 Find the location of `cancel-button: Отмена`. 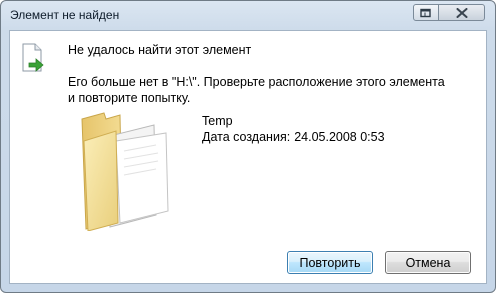

cancel-button: Отмена is located at coordinates (428, 262).